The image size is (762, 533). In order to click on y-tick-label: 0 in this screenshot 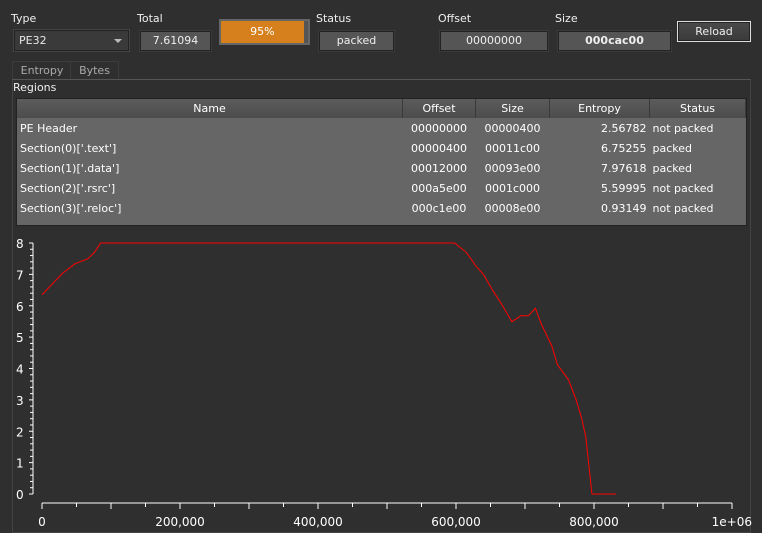, I will do `click(20, 495)`.